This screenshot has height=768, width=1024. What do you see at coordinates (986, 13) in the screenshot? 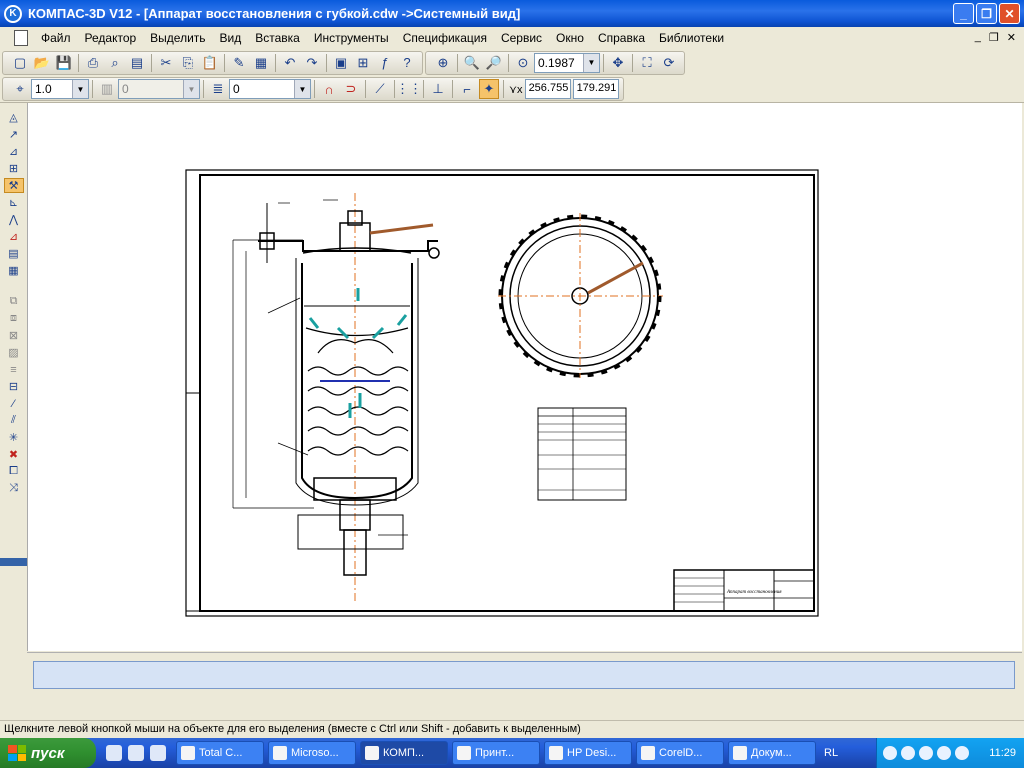
I see `restore-button: ❐` at bounding box center [986, 13].